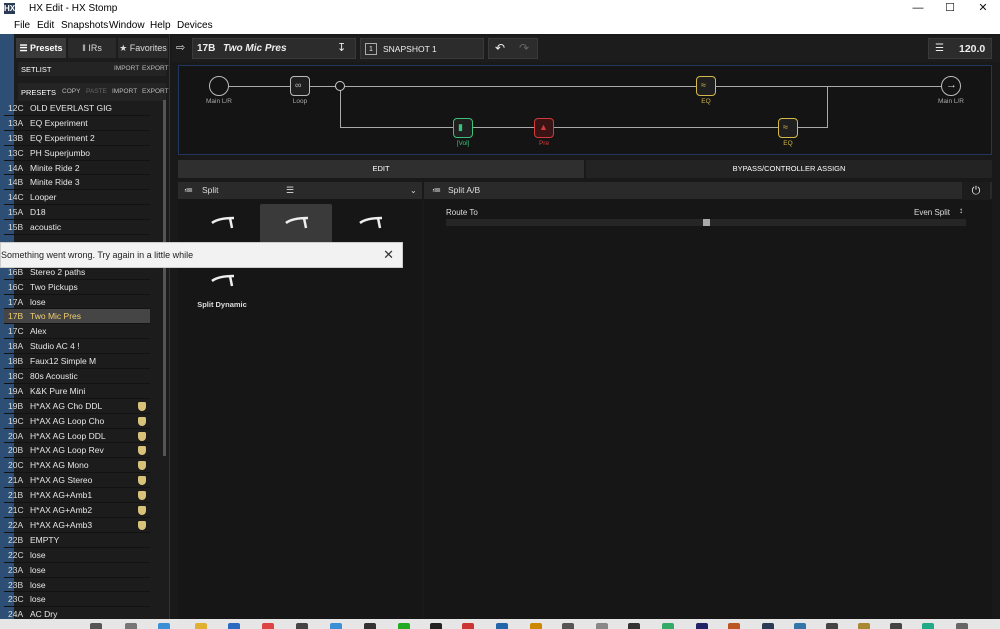 This screenshot has width=1000, height=629. Describe the element at coordinates (143, 48) in the screenshot. I see `tab-favorites: ★ Favorites` at that location.